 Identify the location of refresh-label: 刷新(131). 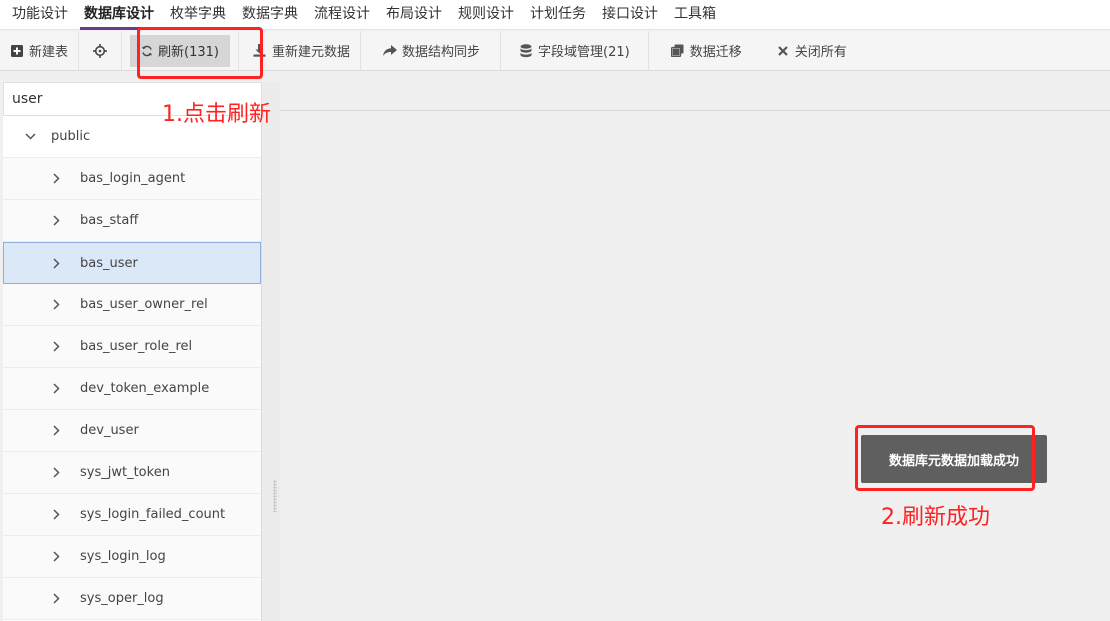
(188, 52).